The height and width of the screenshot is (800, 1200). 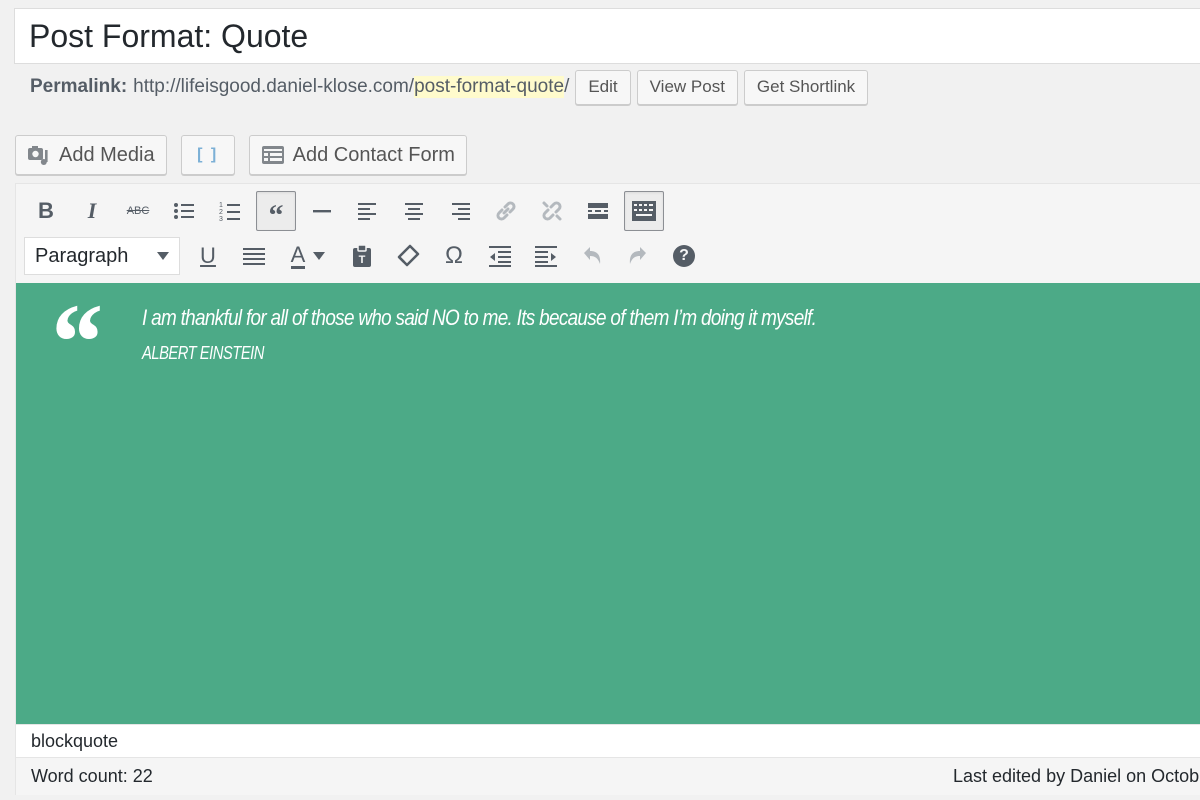 I want to click on remove-link-button, so click(x=552, y=211).